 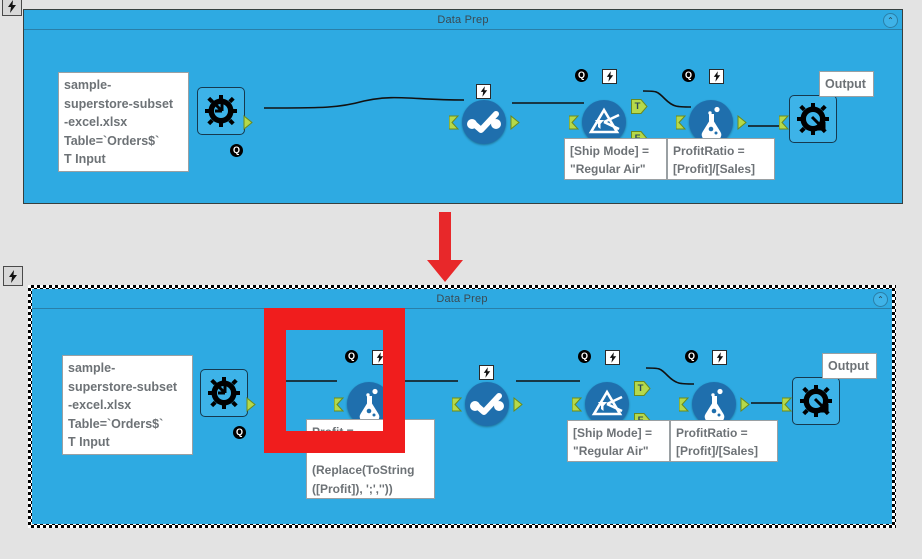 What do you see at coordinates (364, 104) in the screenshot?
I see `connection-input-to-select` at bounding box center [364, 104].